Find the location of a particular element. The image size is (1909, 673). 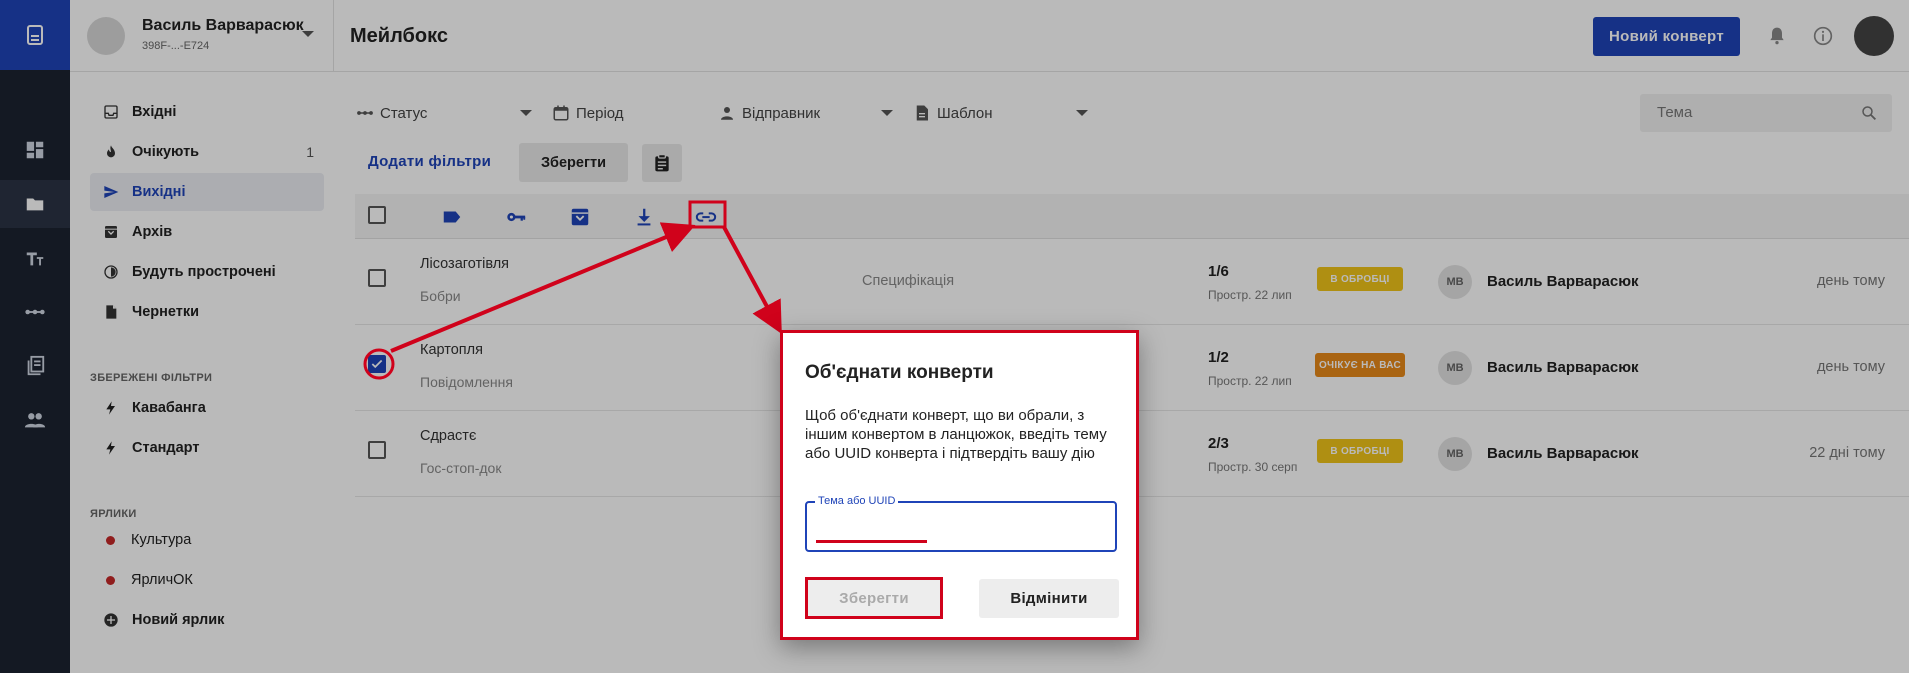

annotation-underline is located at coordinates (871, 541).